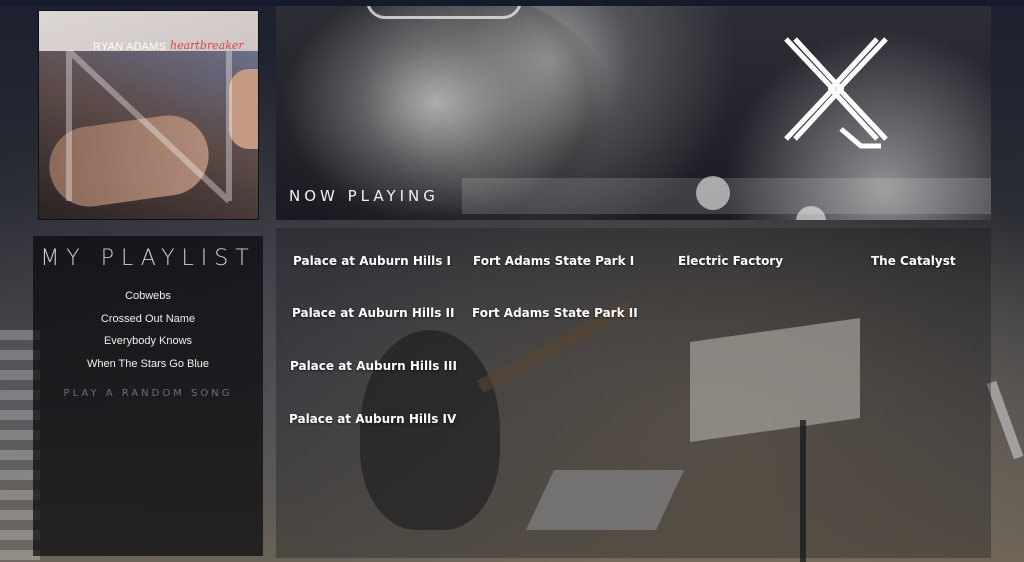  Describe the element at coordinates (553, 261) in the screenshot. I see `venue-link: Fort Adams State Park I` at that location.